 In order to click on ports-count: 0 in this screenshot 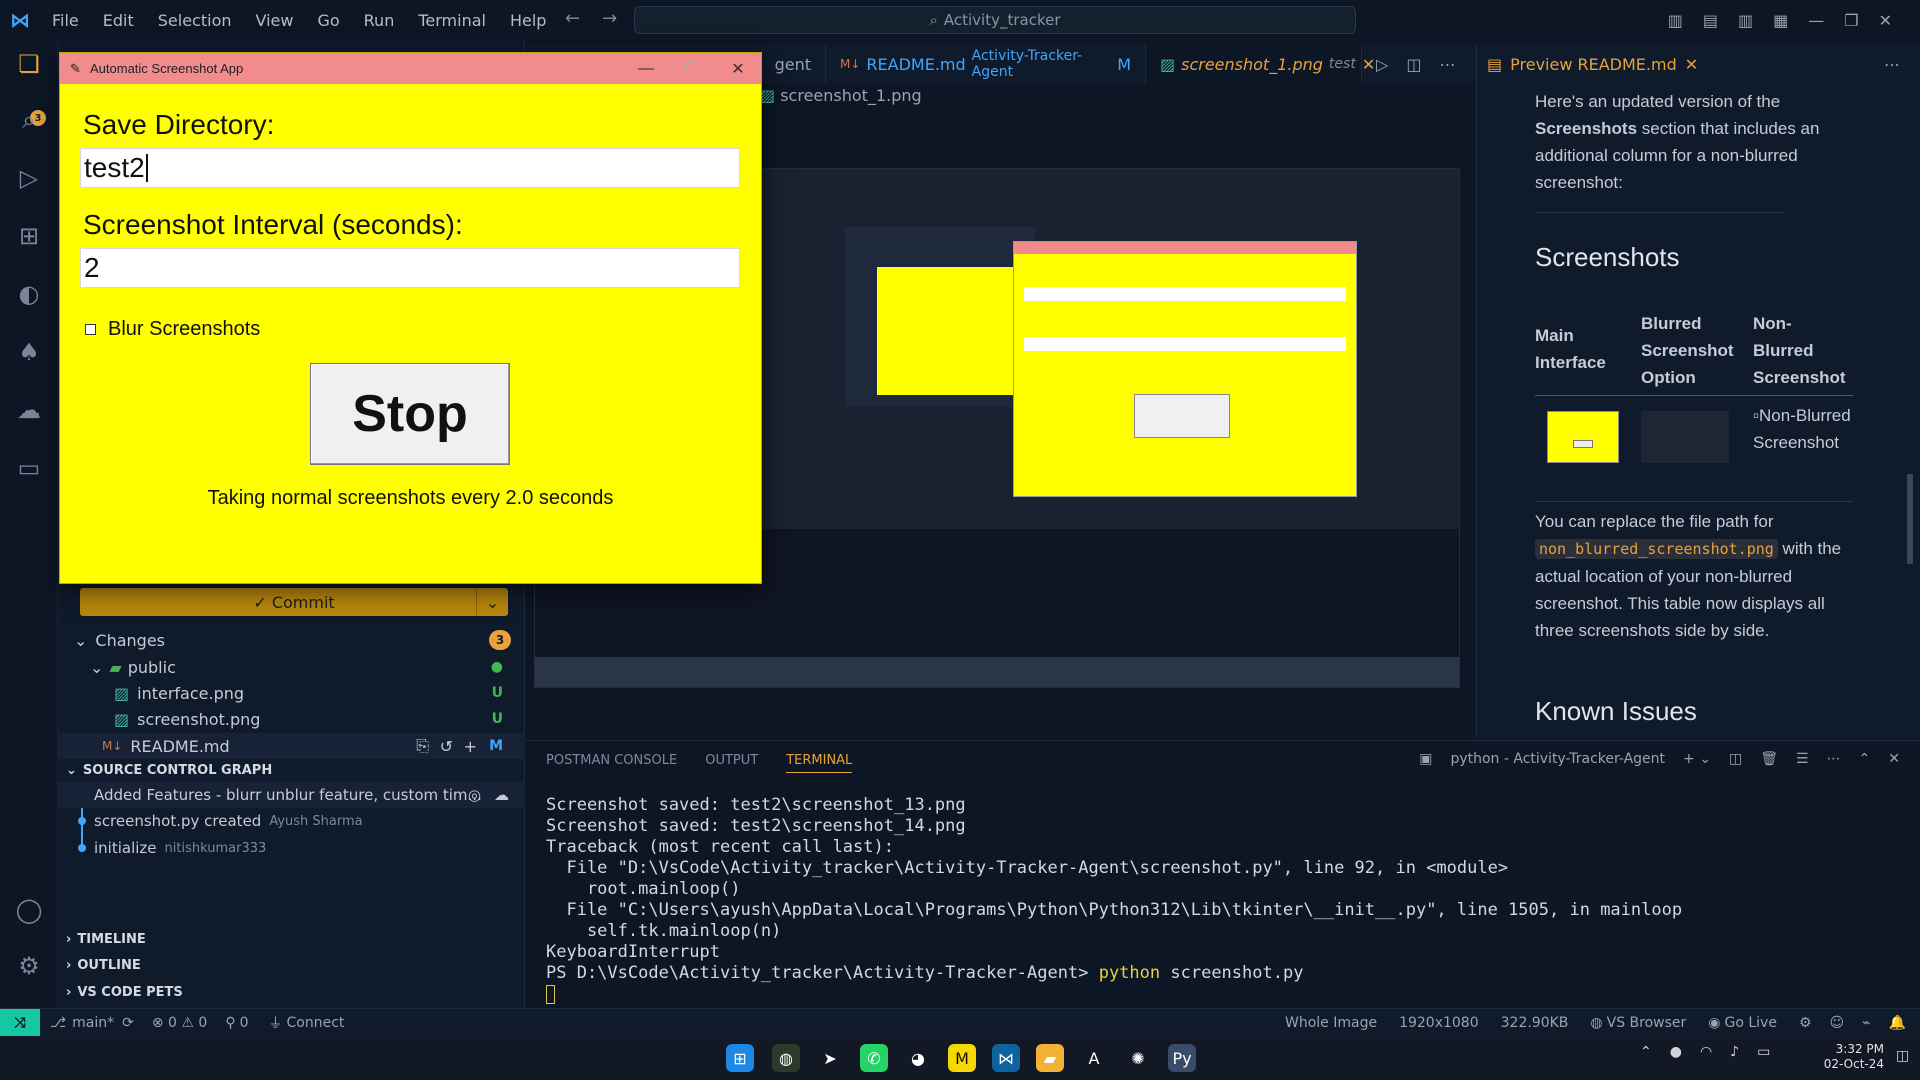, I will do `click(244, 1023)`.